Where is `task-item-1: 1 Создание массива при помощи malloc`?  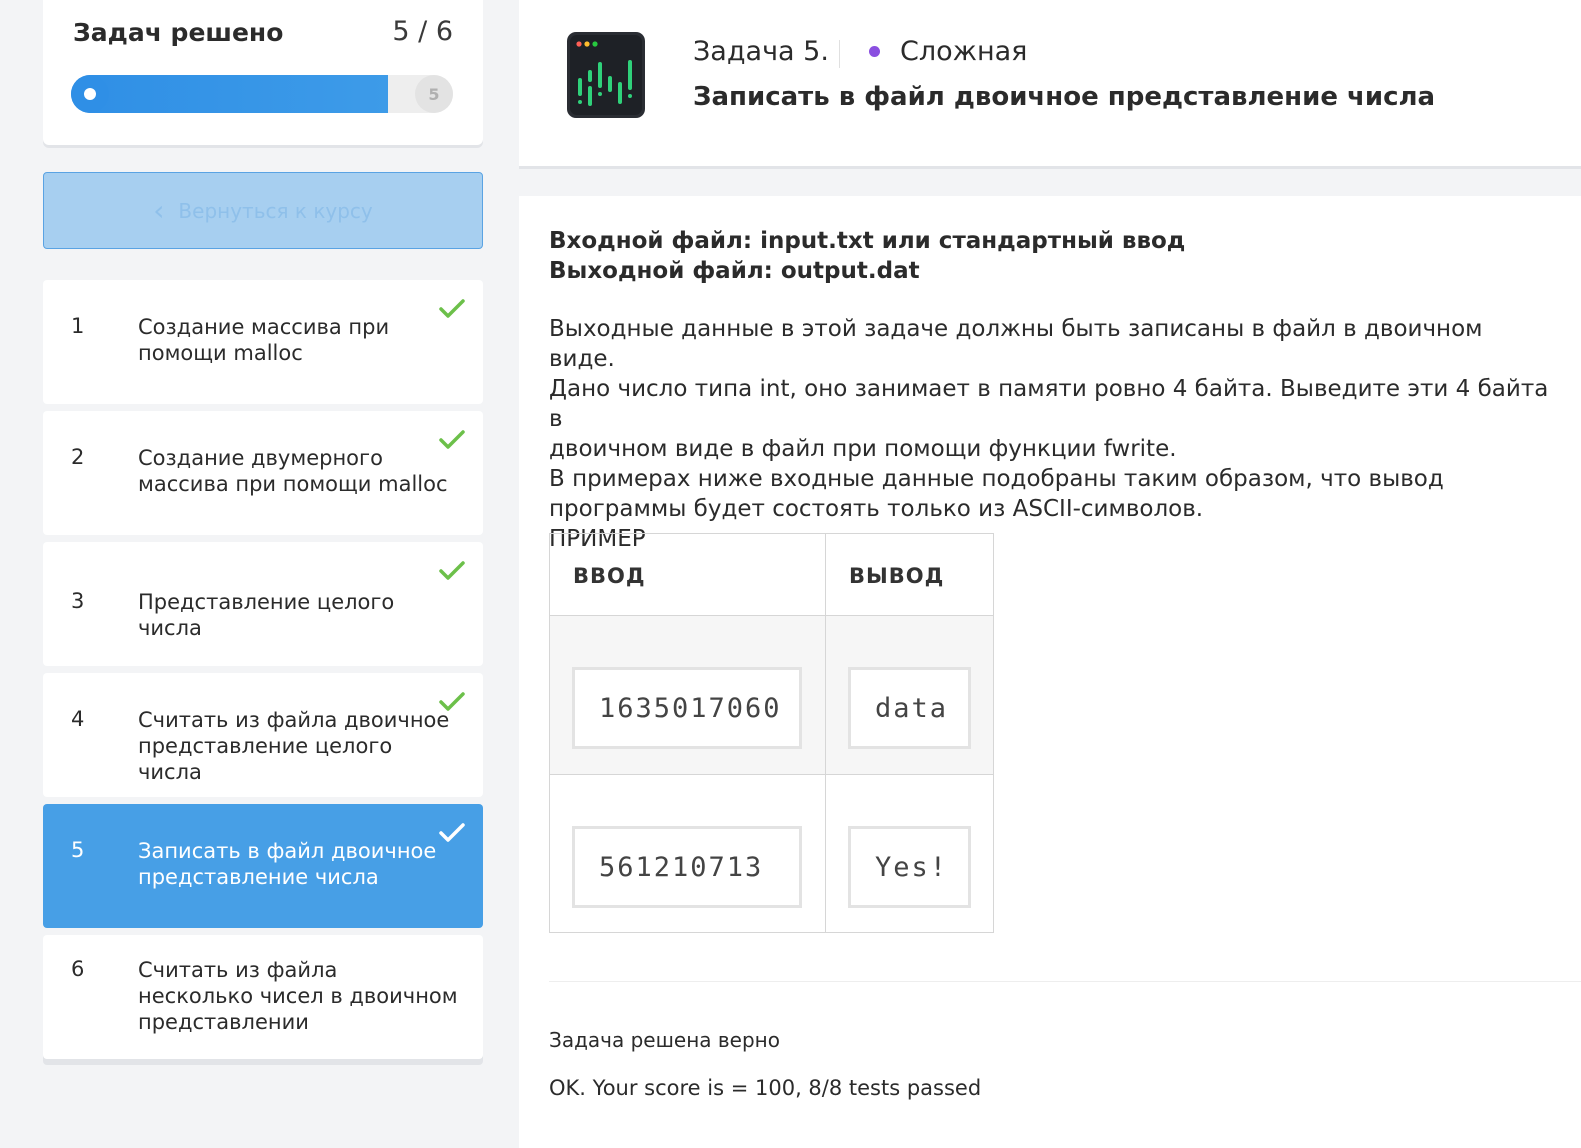
task-item-1: 1 Создание массива при помощи malloc is located at coordinates (263, 342).